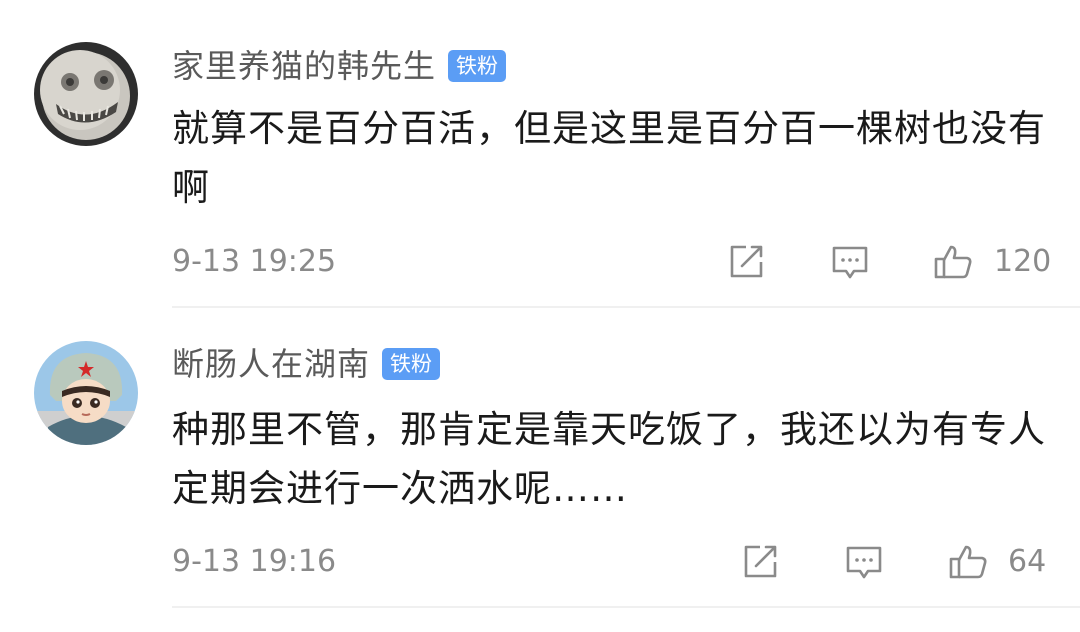 The height and width of the screenshot is (632, 1080). I want to click on cartoon-pilot-icon, so click(86, 393).